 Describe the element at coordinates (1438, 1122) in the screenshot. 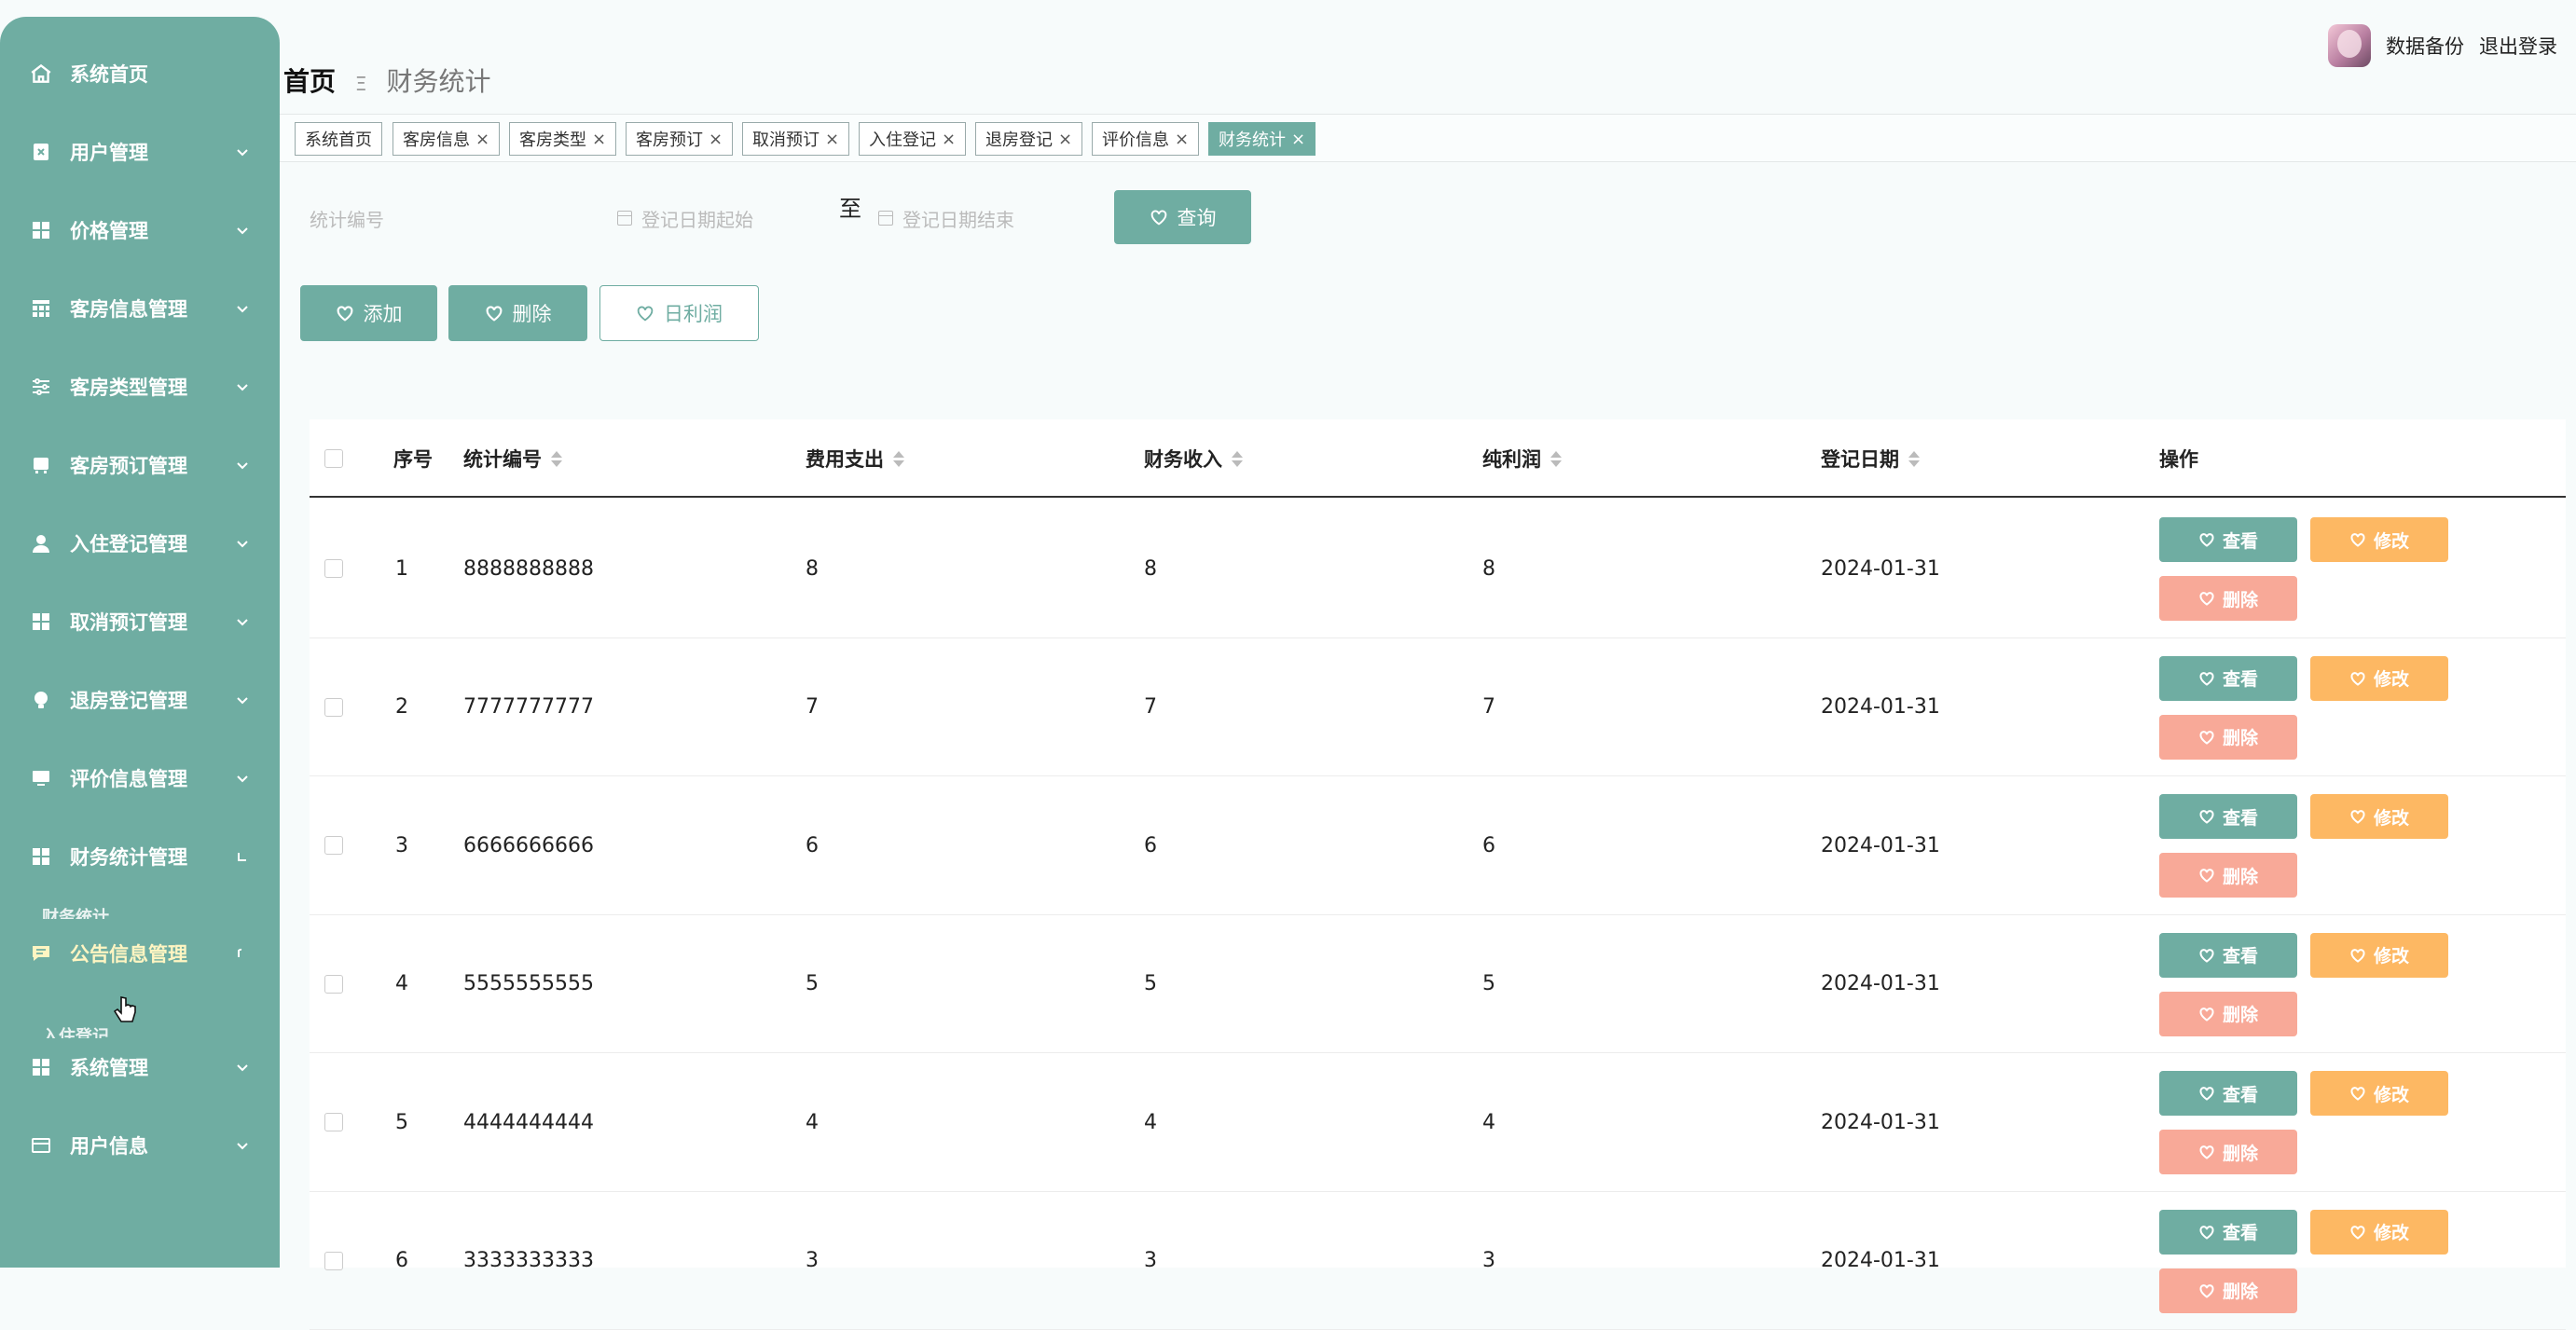

I see `table-row: 544444444444442024-01-31查看修改删除` at that location.